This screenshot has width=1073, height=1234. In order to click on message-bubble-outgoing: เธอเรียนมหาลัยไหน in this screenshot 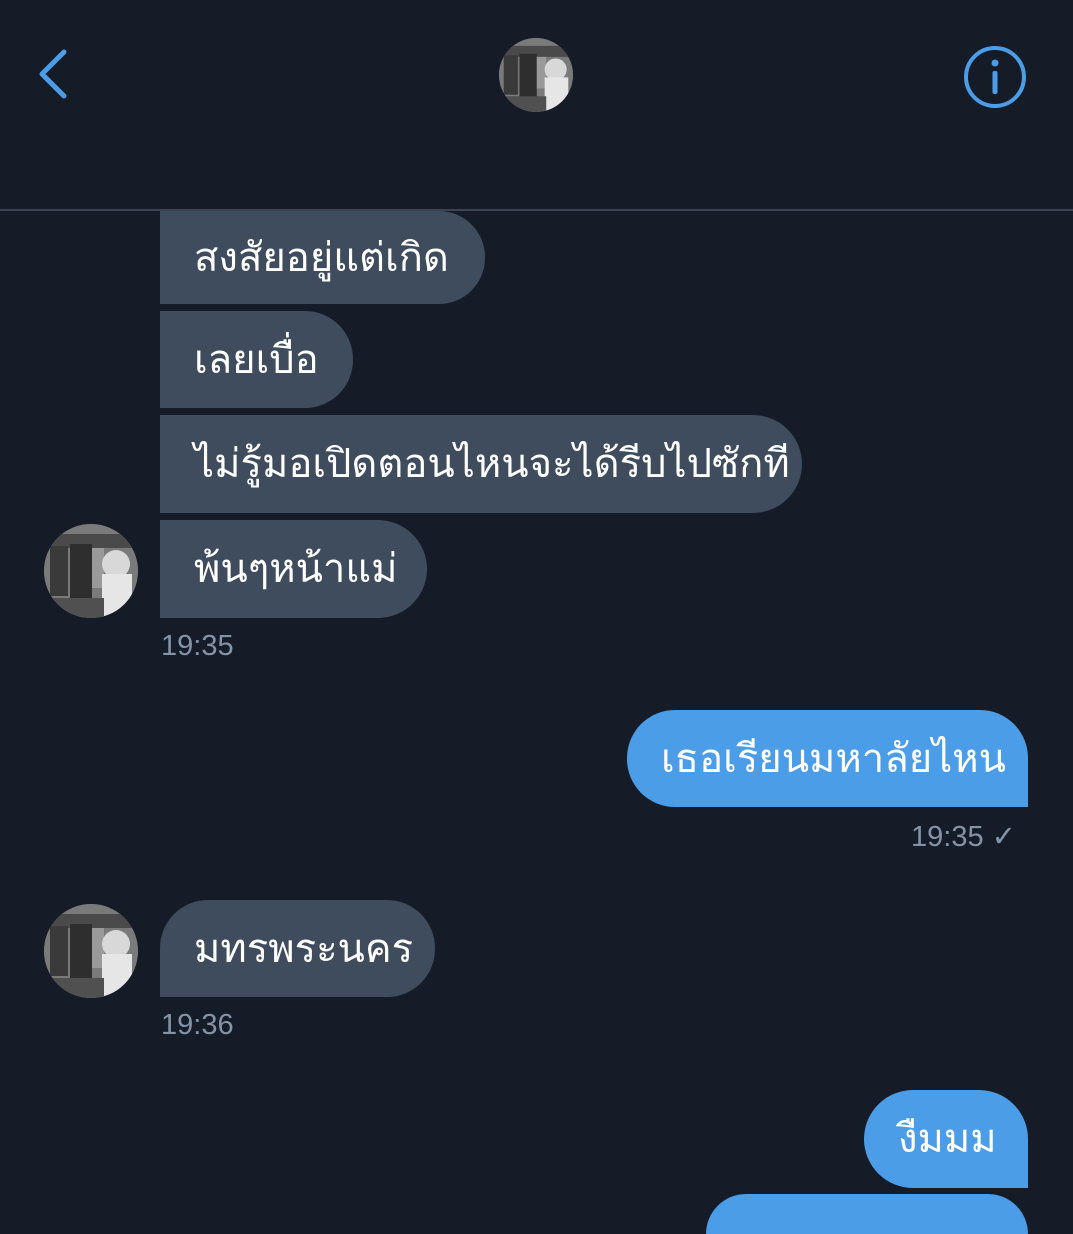, I will do `click(827, 758)`.